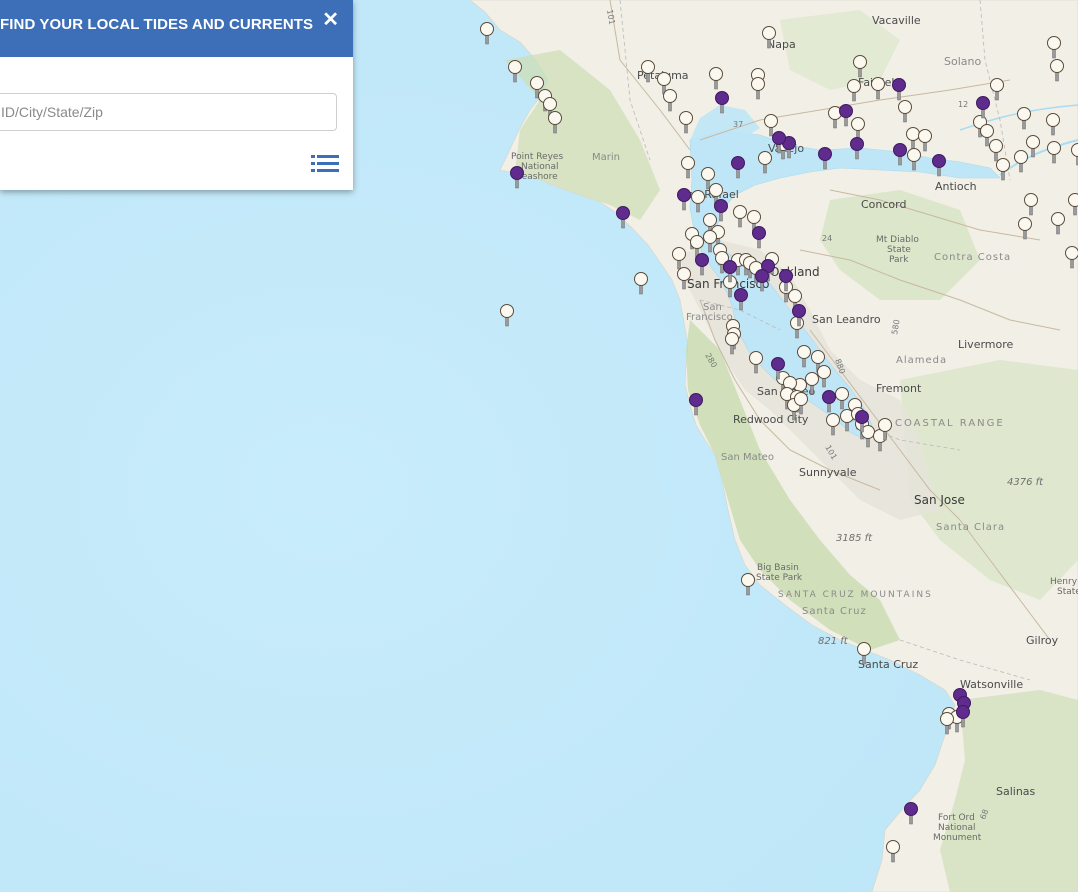 The height and width of the screenshot is (892, 1078). What do you see at coordinates (896, 20) in the screenshot?
I see `label-vacaville: Vacaville` at bounding box center [896, 20].